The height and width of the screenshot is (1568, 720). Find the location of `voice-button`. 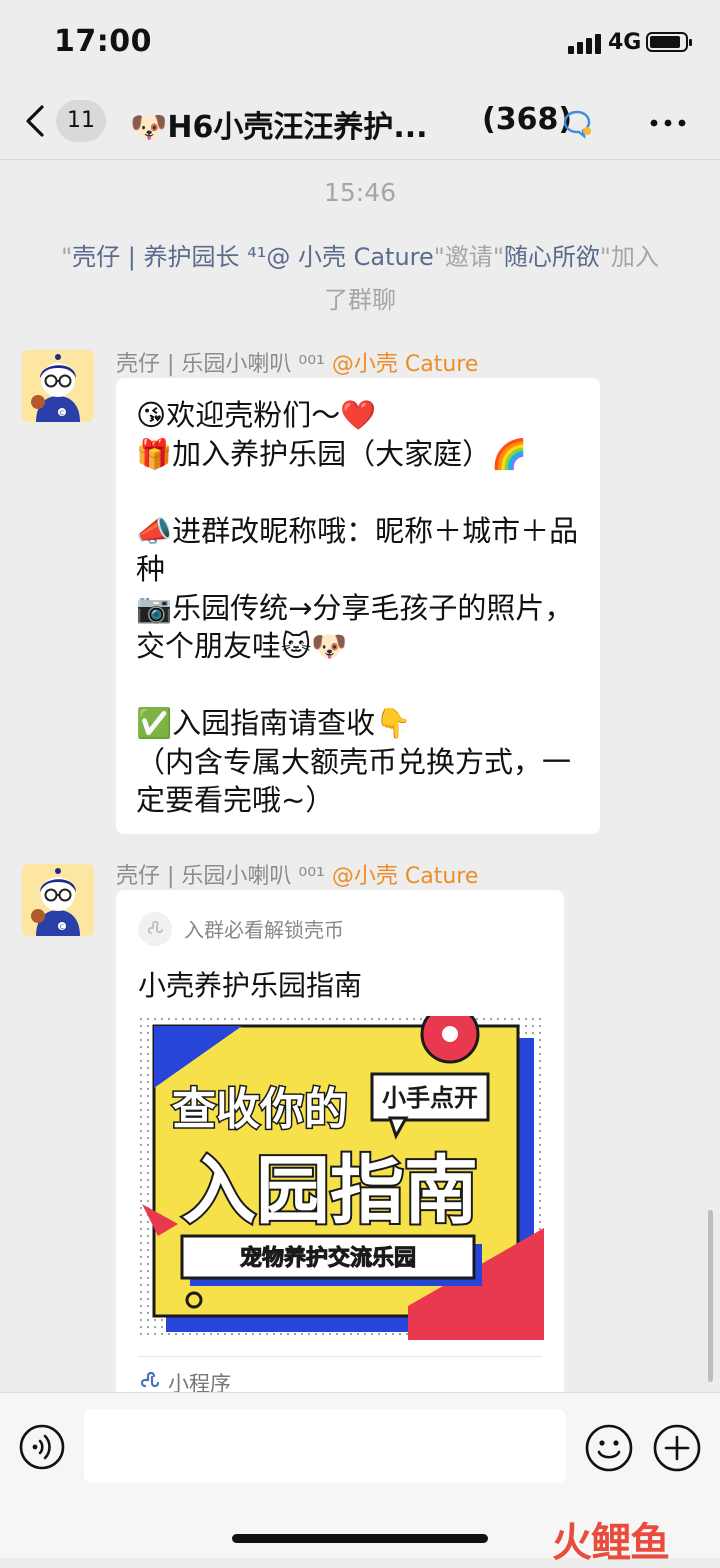

voice-button is located at coordinates (42, 1447).